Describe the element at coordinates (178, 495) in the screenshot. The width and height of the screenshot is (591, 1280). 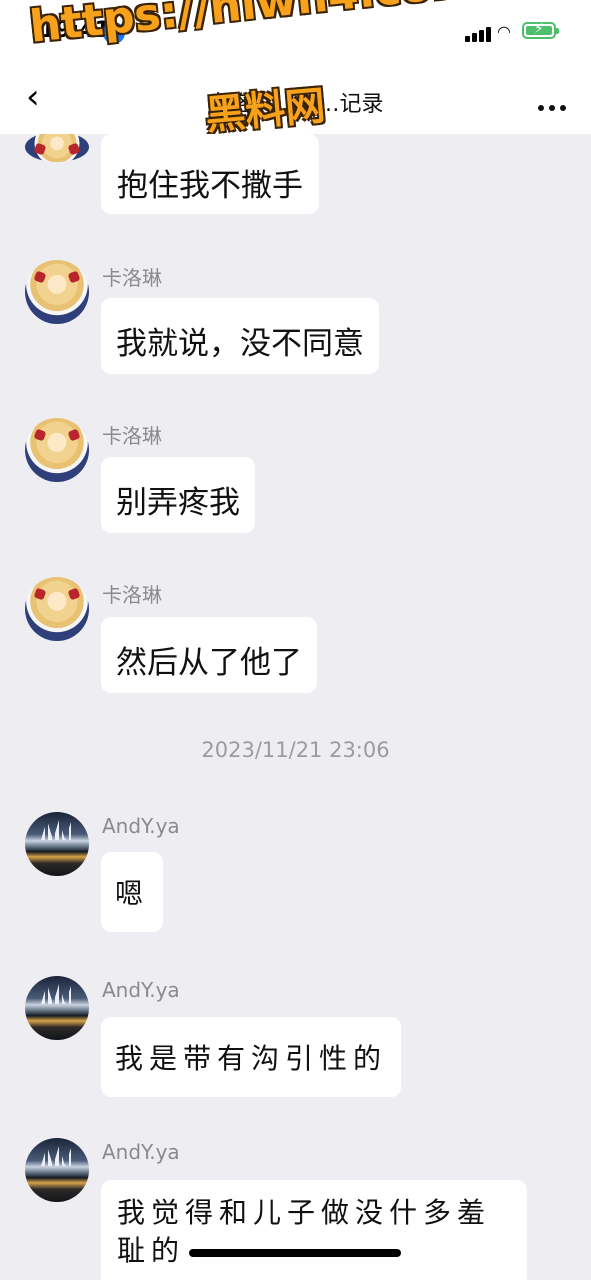
I see `message-bubble: 别弄疼我` at that location.